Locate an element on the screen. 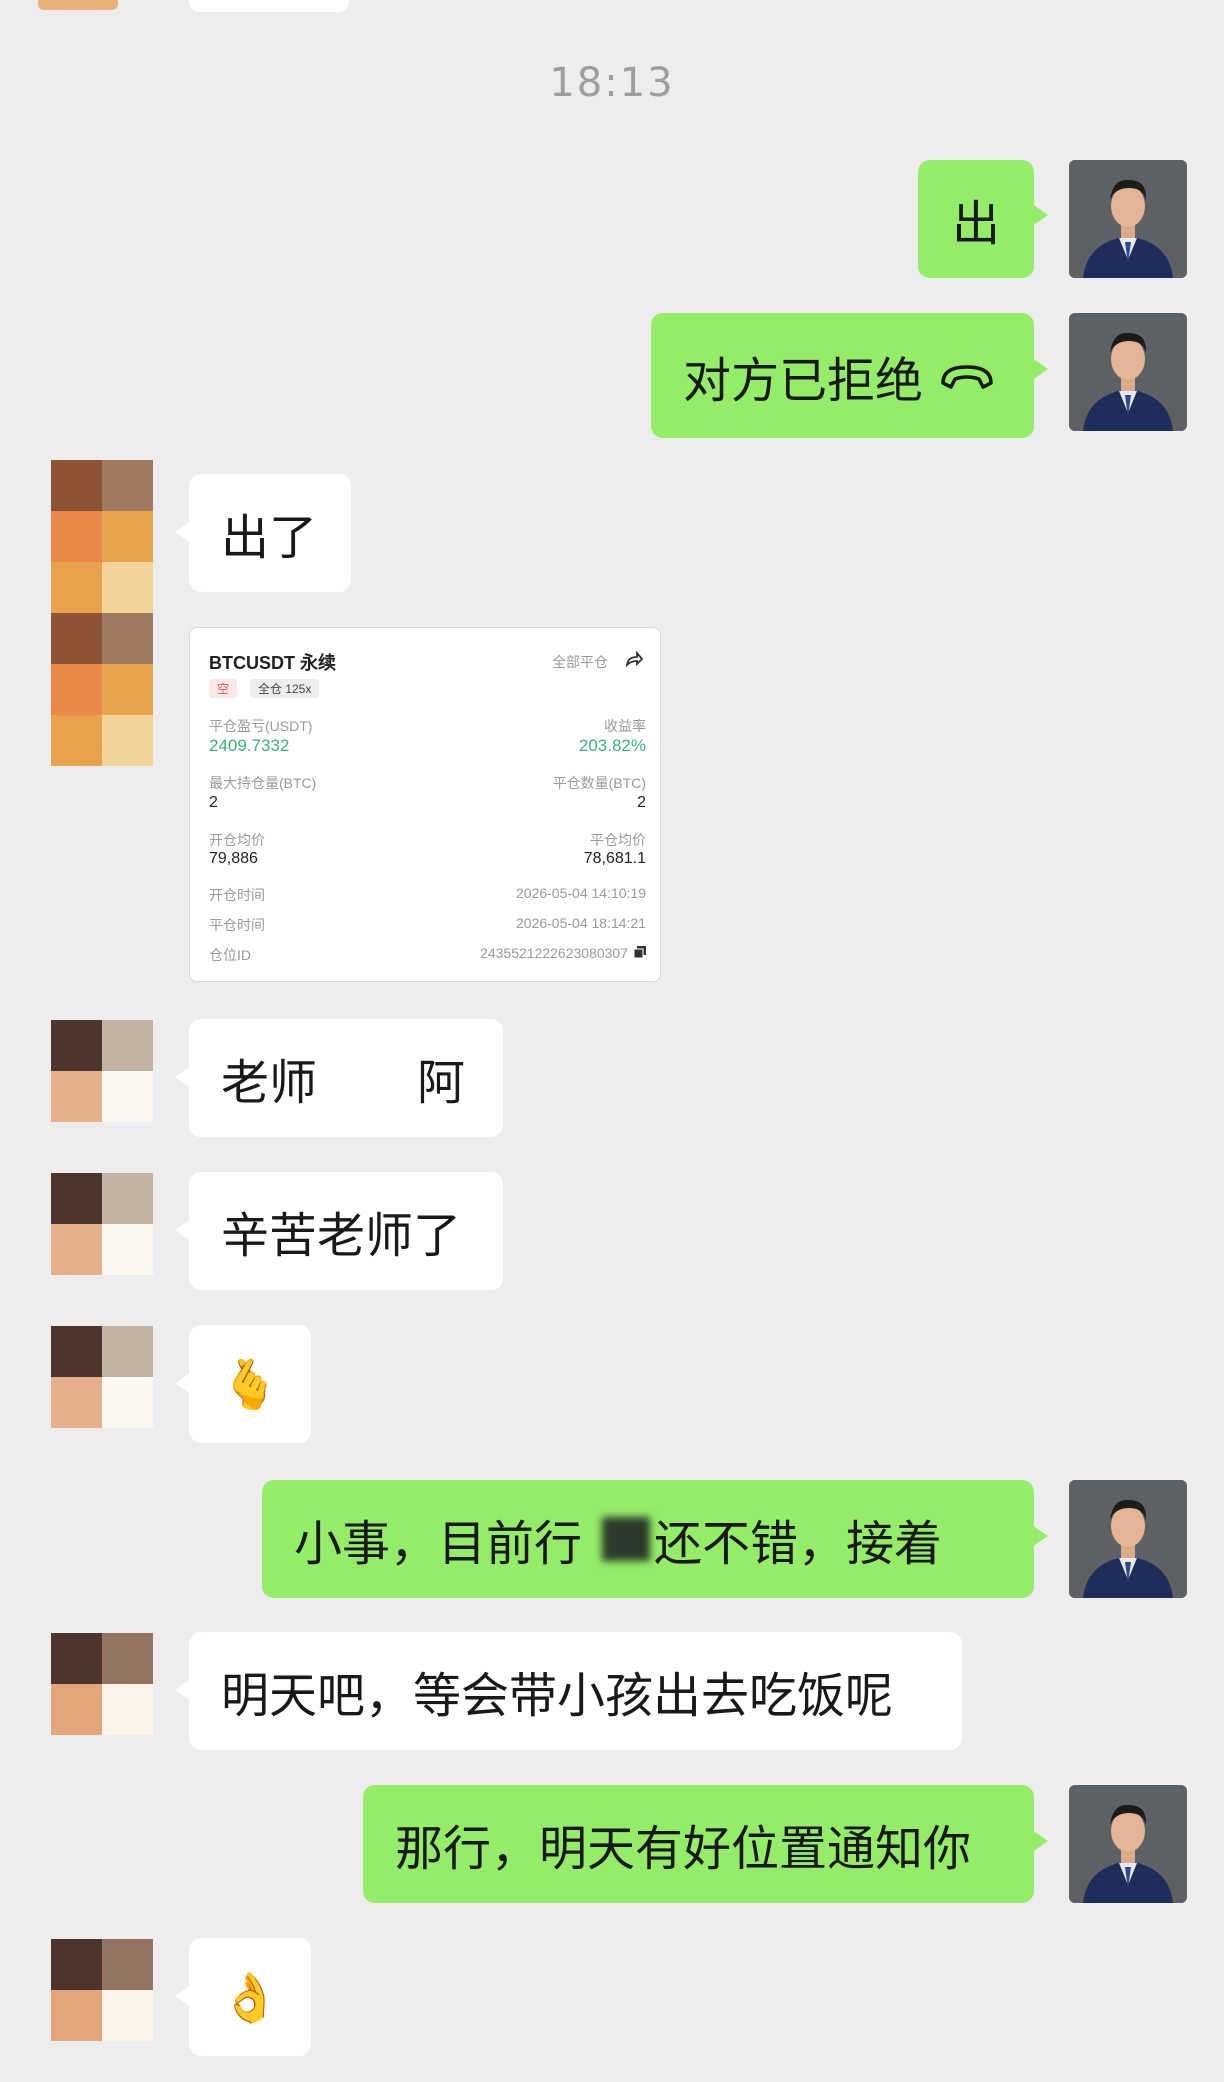 The width and height of the screenshot is (1224, 2082). phone-hangup-icon is located at coordinates (967, 376).